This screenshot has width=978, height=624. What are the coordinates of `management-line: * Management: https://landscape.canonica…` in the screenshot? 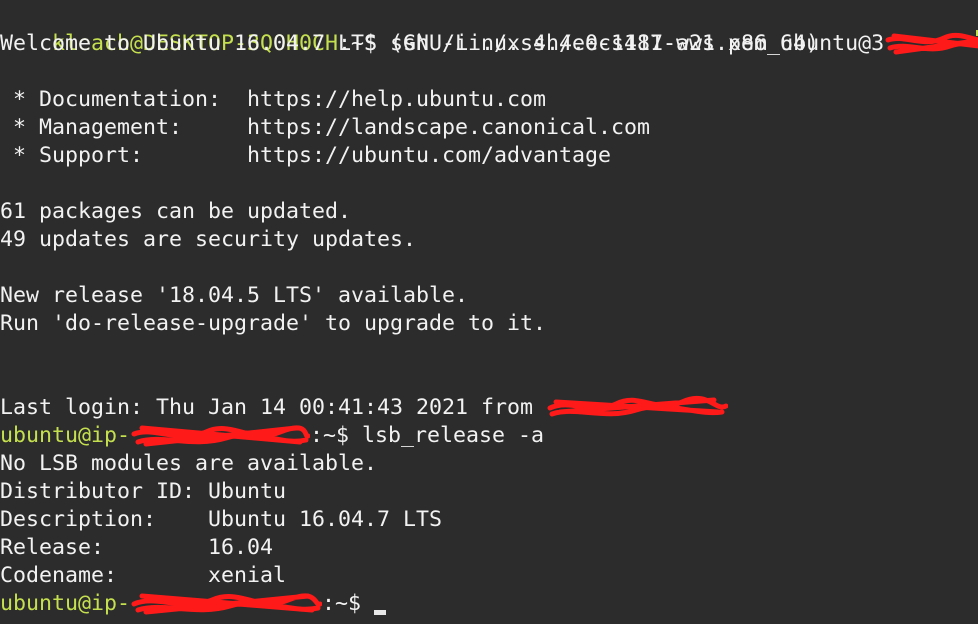 It's located at (325, 128).